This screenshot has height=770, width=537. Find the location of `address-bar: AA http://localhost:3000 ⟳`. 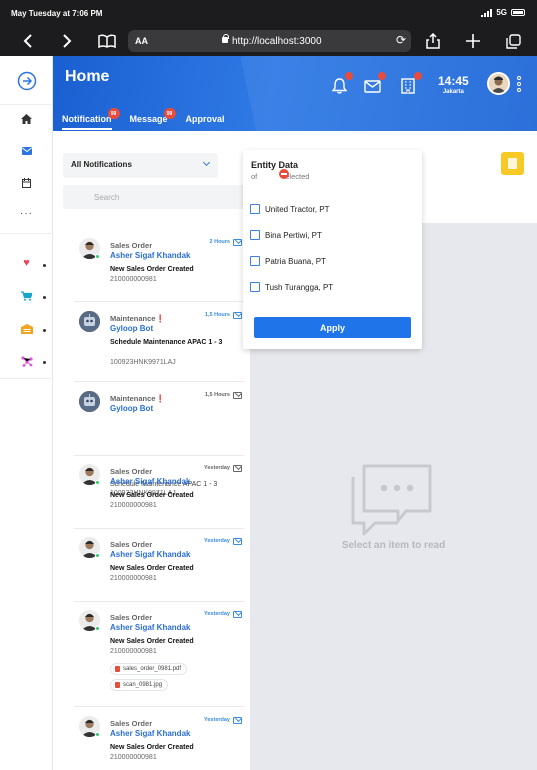

address-bar: AA http://localhost:3000 ⟳ is located at coordinates (269, 41).